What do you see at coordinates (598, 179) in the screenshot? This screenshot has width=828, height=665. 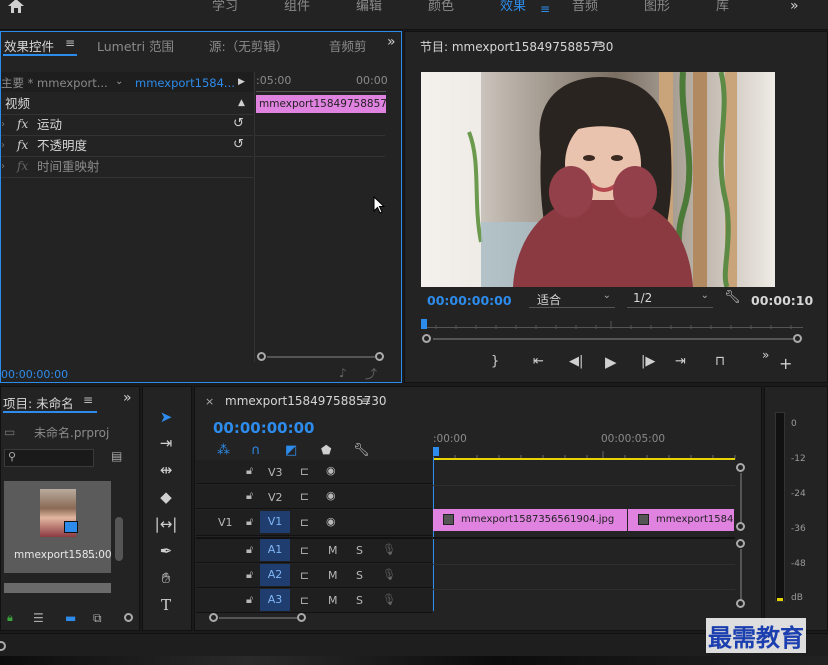 I see `program-video-frame` at bounding box center [598, 179].